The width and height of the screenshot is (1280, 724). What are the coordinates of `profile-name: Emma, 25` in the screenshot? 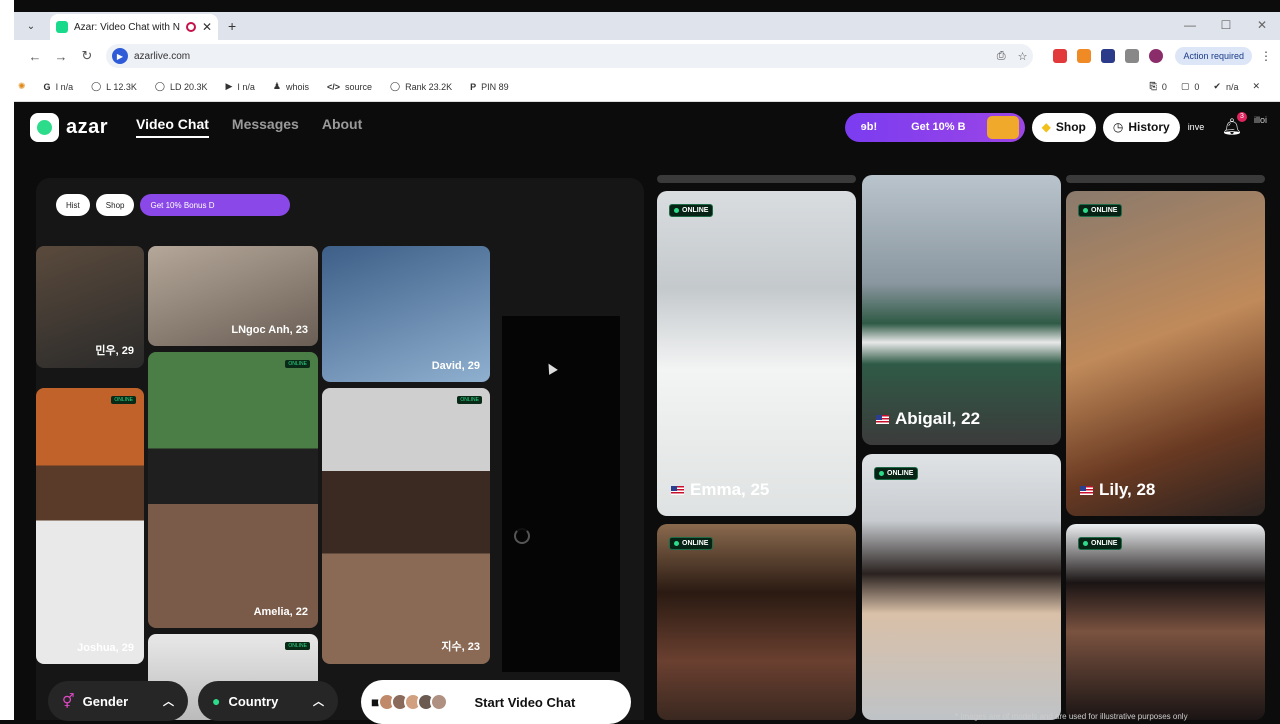 It's located at (720, 490).